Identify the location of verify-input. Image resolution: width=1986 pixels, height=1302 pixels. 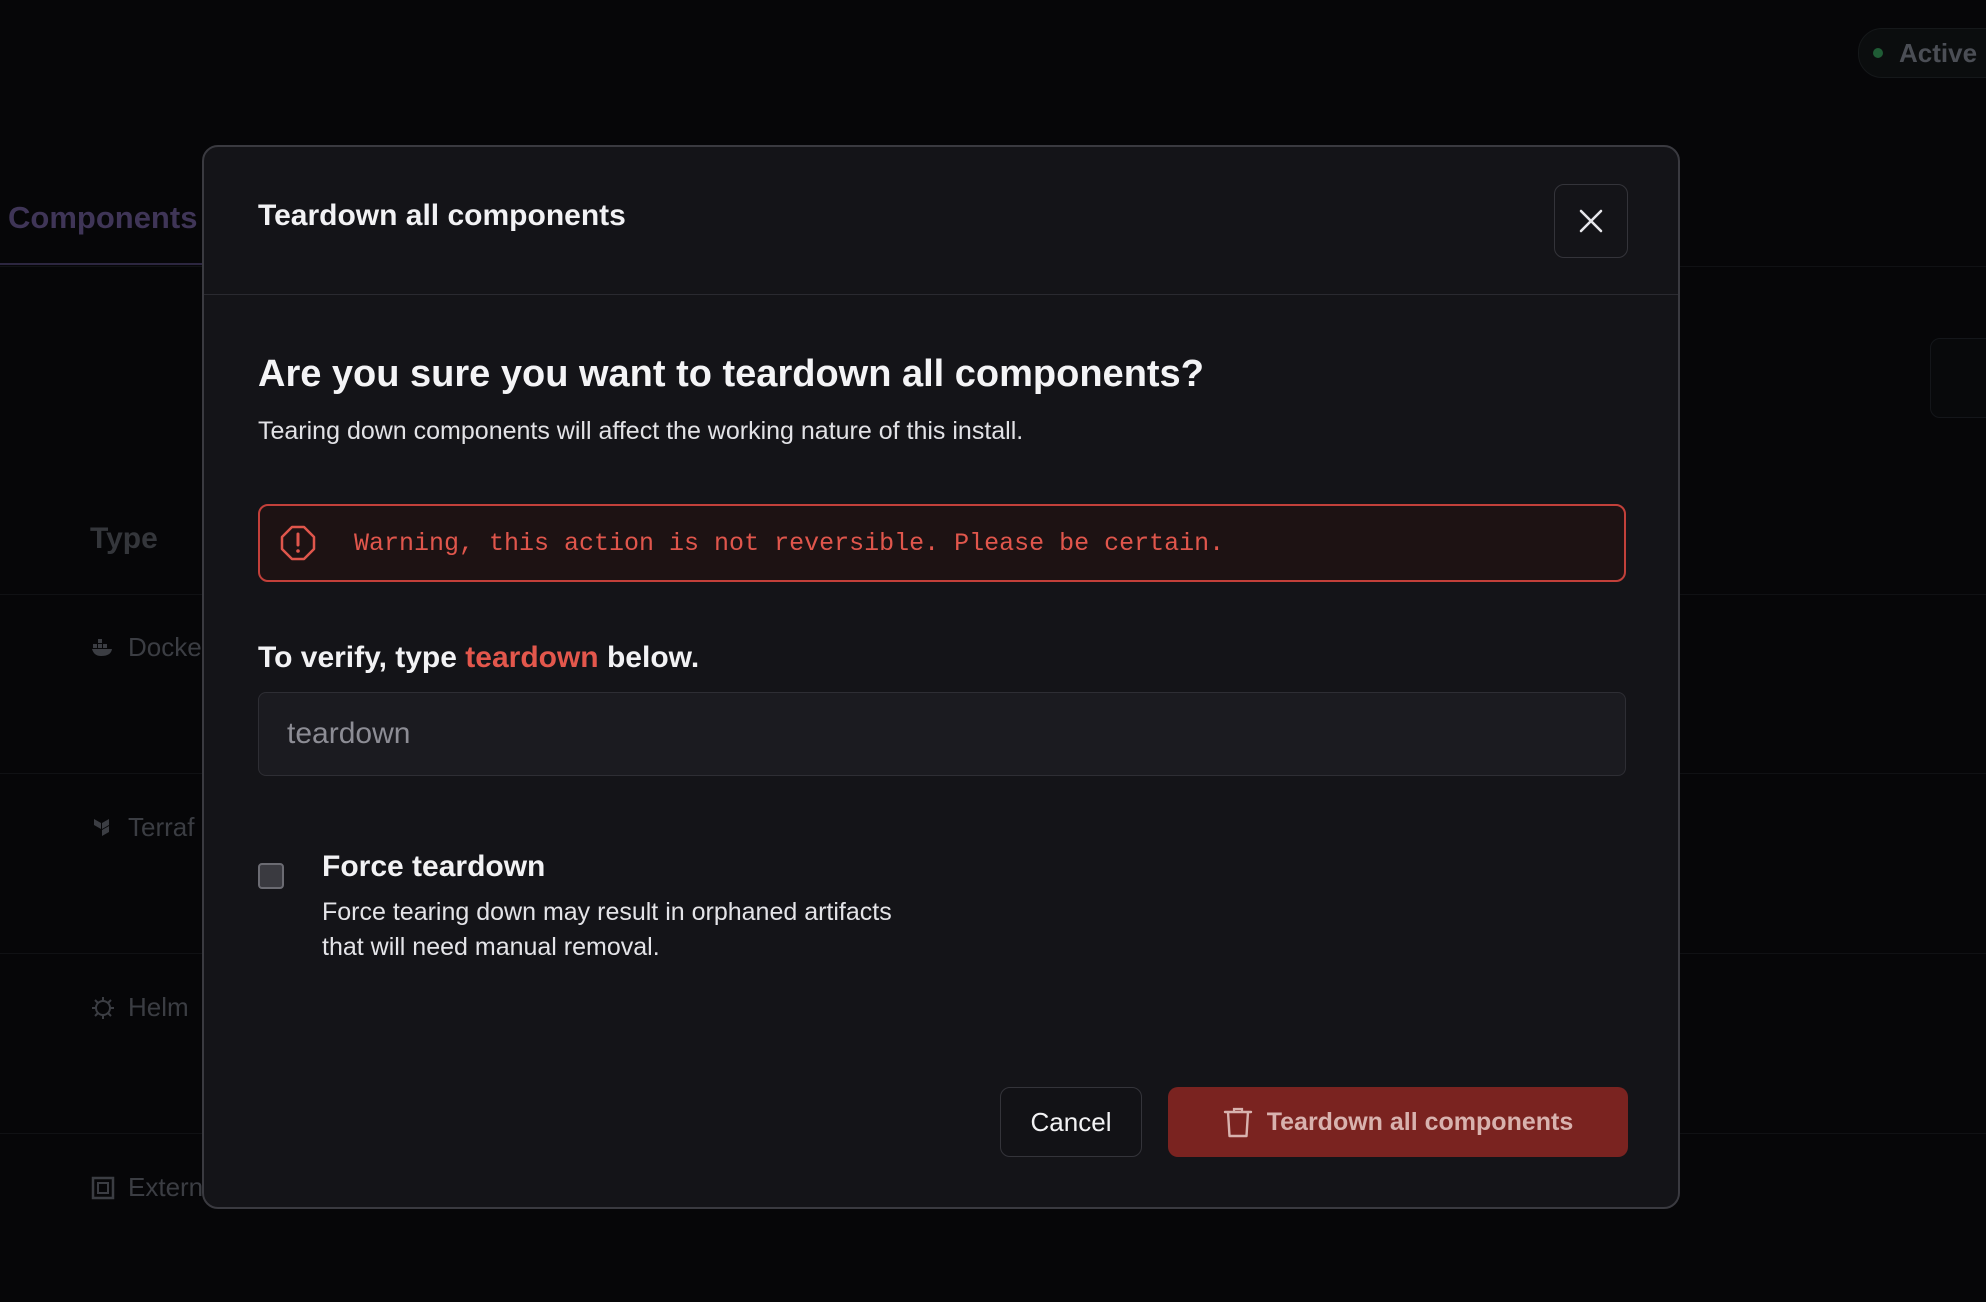
(942, 734).